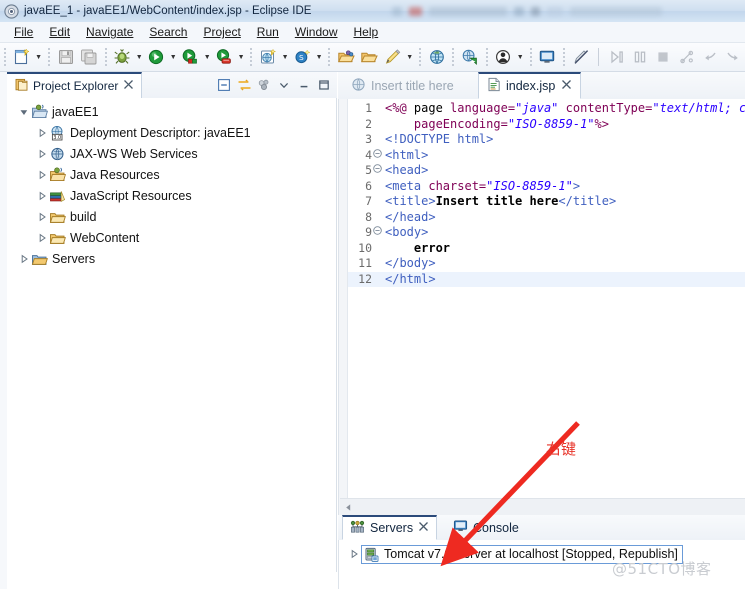 This screenshot has height=589, width=745. What do you see at coordinates (65, 57) in the screenshot?
I see `save-icon` at bounding box center [65, 57].